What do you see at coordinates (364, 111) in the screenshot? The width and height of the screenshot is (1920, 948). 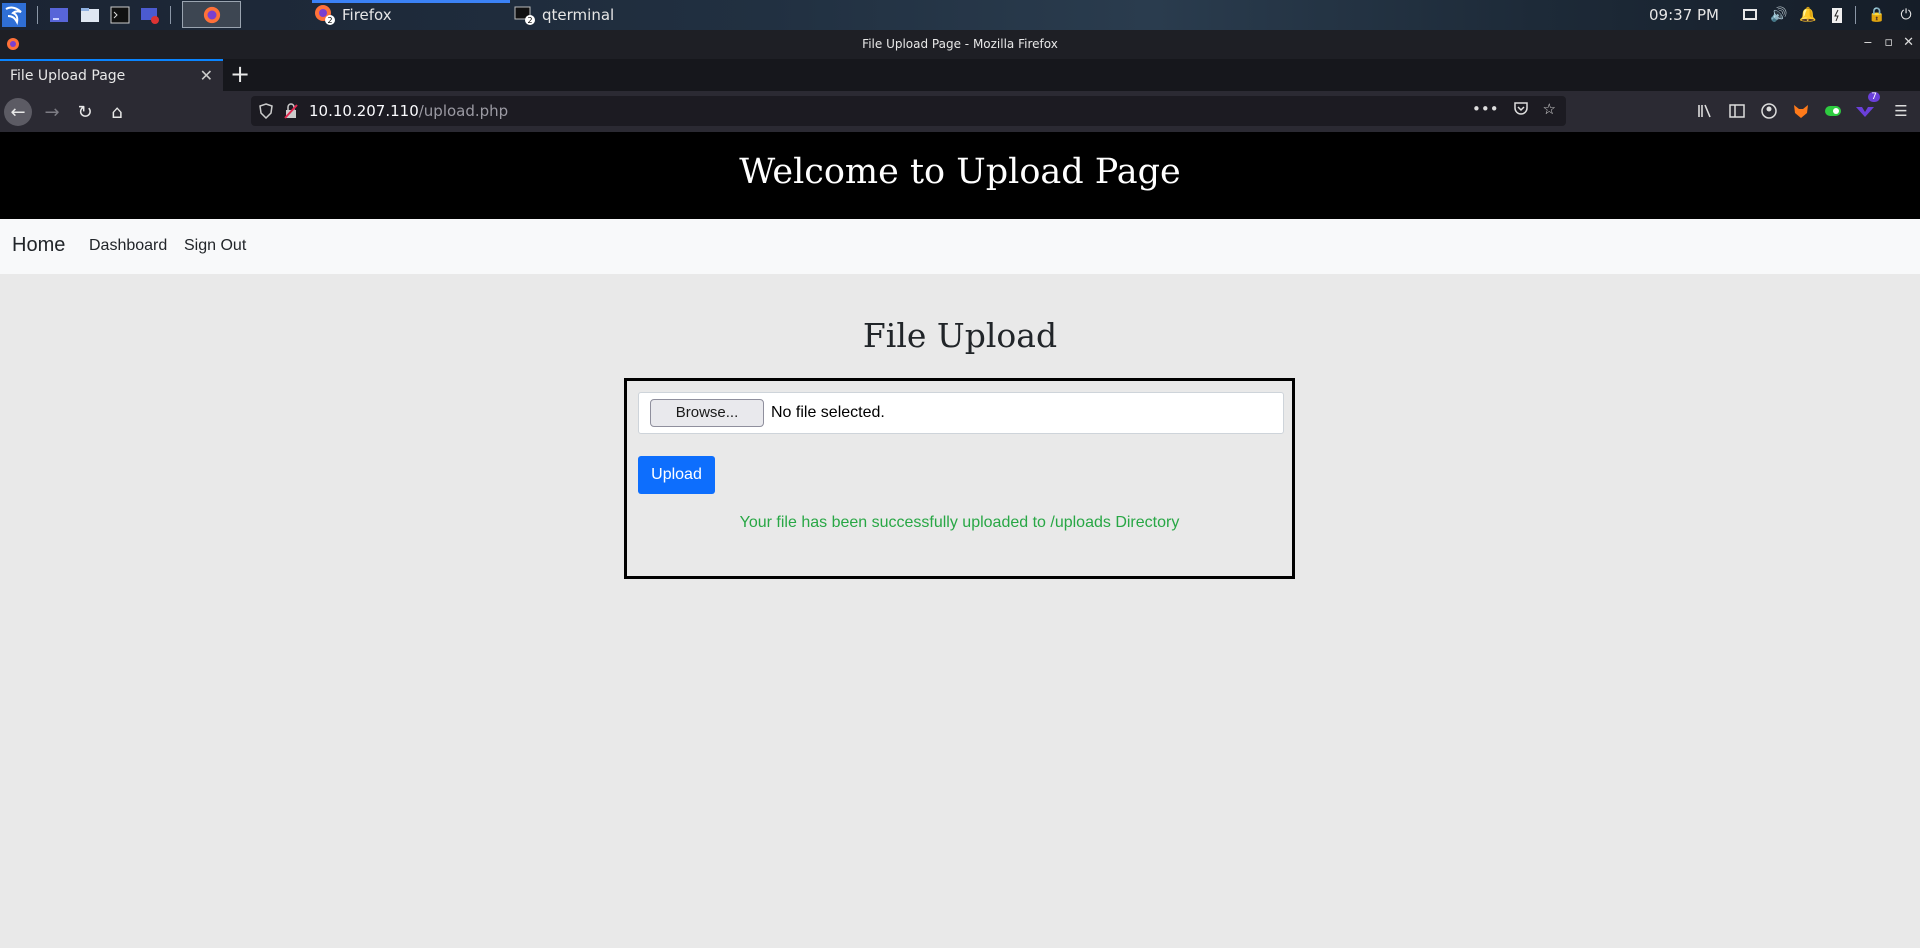 I see `url-host: 10.10.207.110` at bounding box center [364, 111].